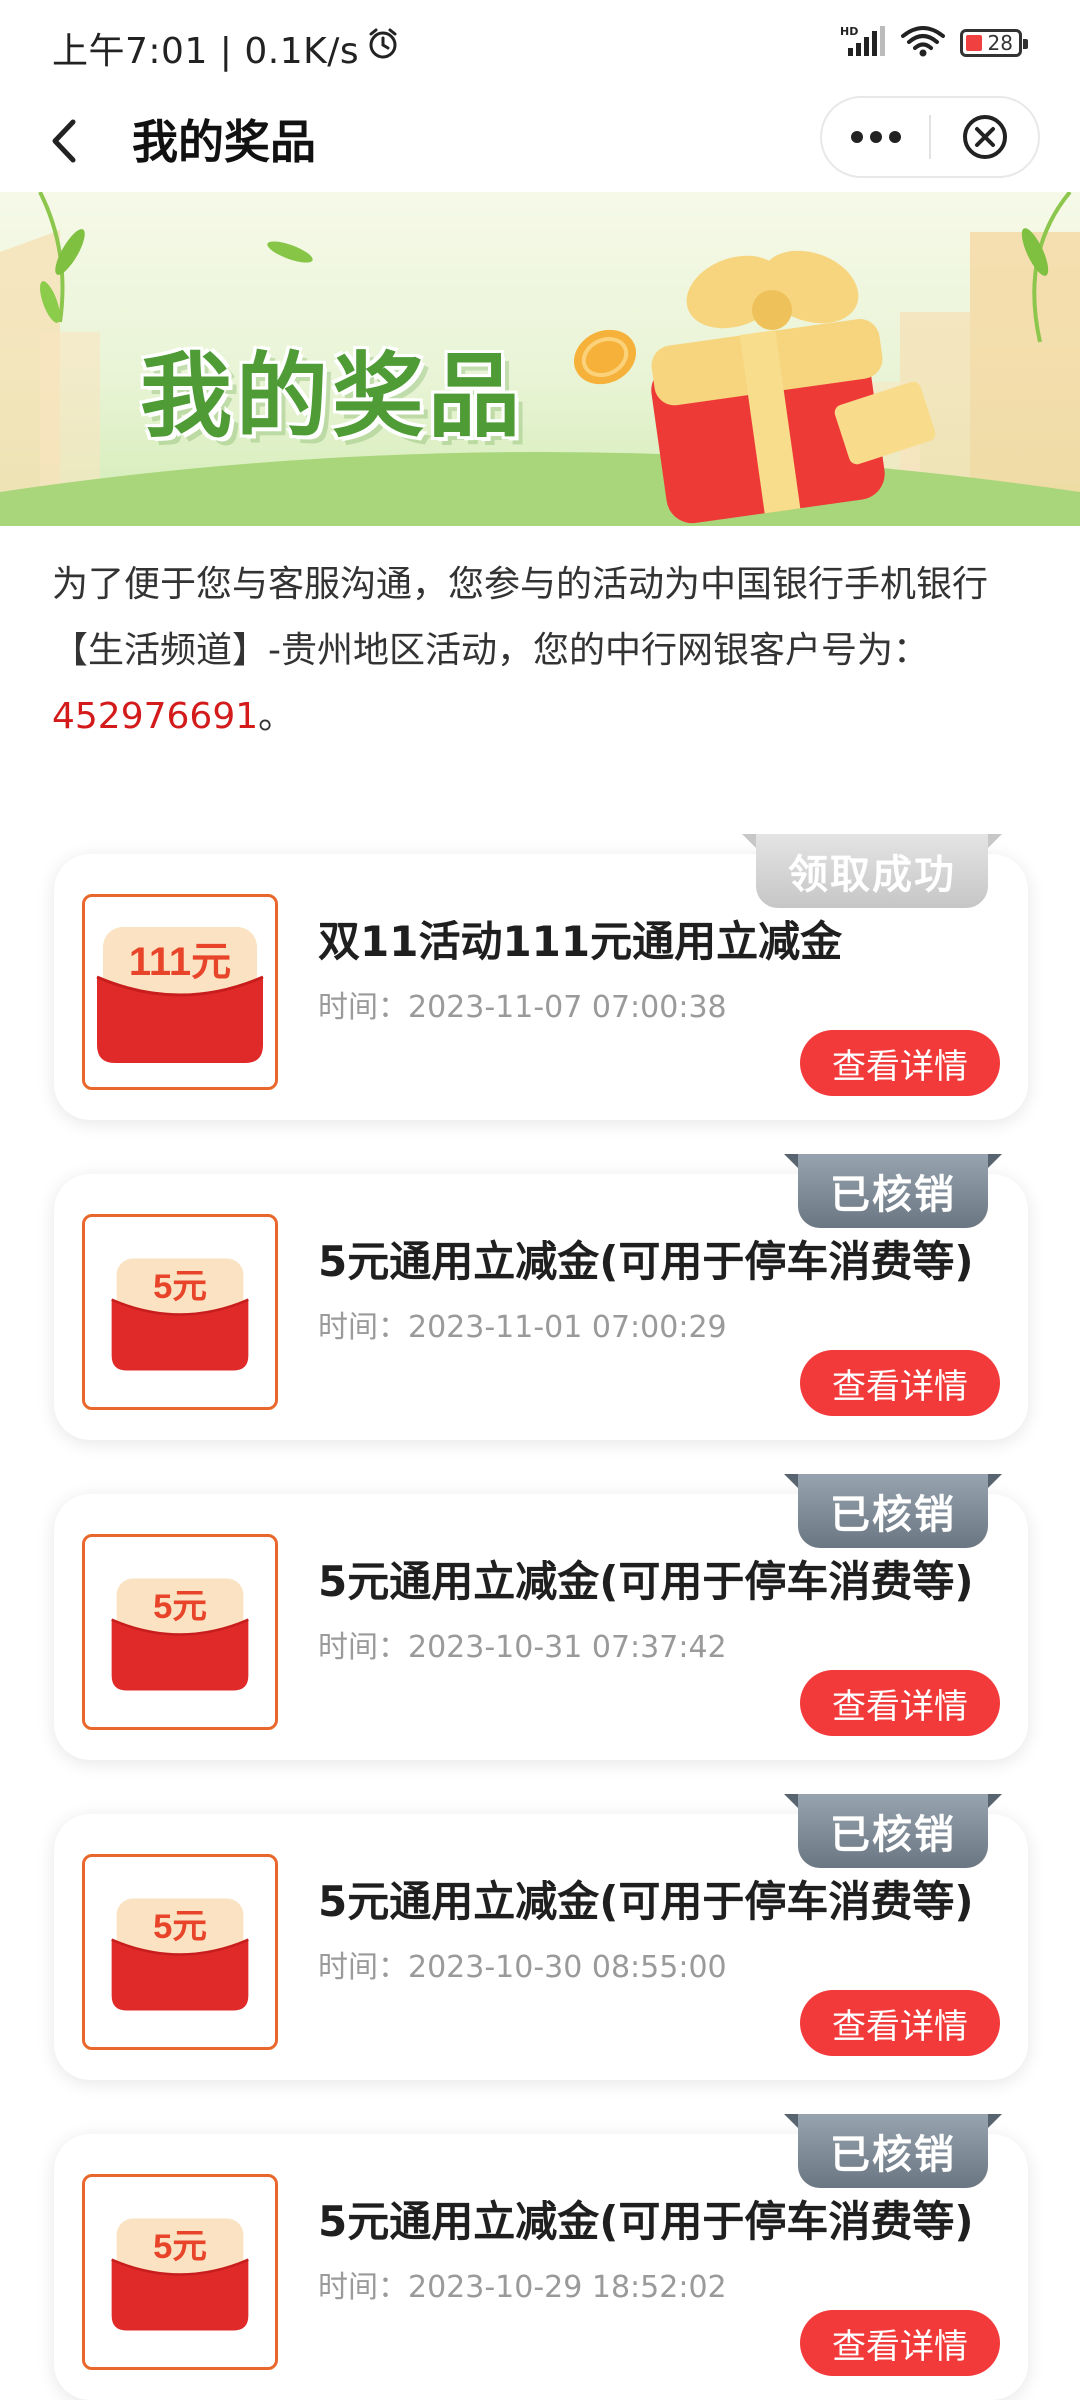 The height and width of the screenshot is (2400, 1080). What do you see at coordinates (849, 31) in the screenshot?
I see `hd-label: HD` at bounding box center [849, 31].